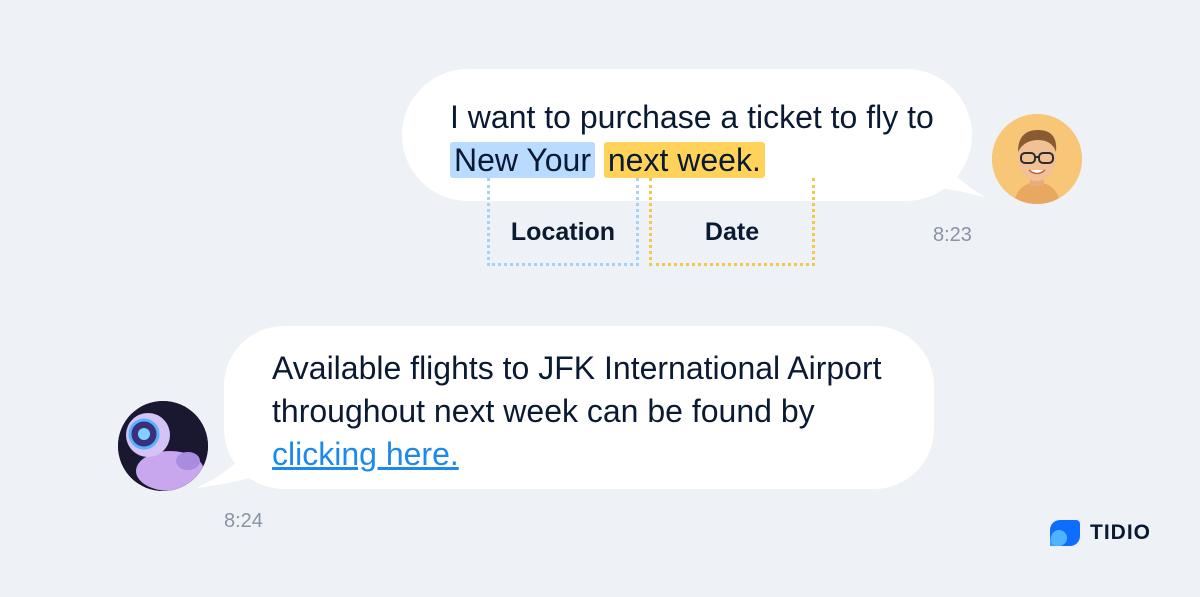  What do you see at coordinates (684, 160) in the screenshot?
I see `date-highlight: next week.` at bounding box center [684, 160].